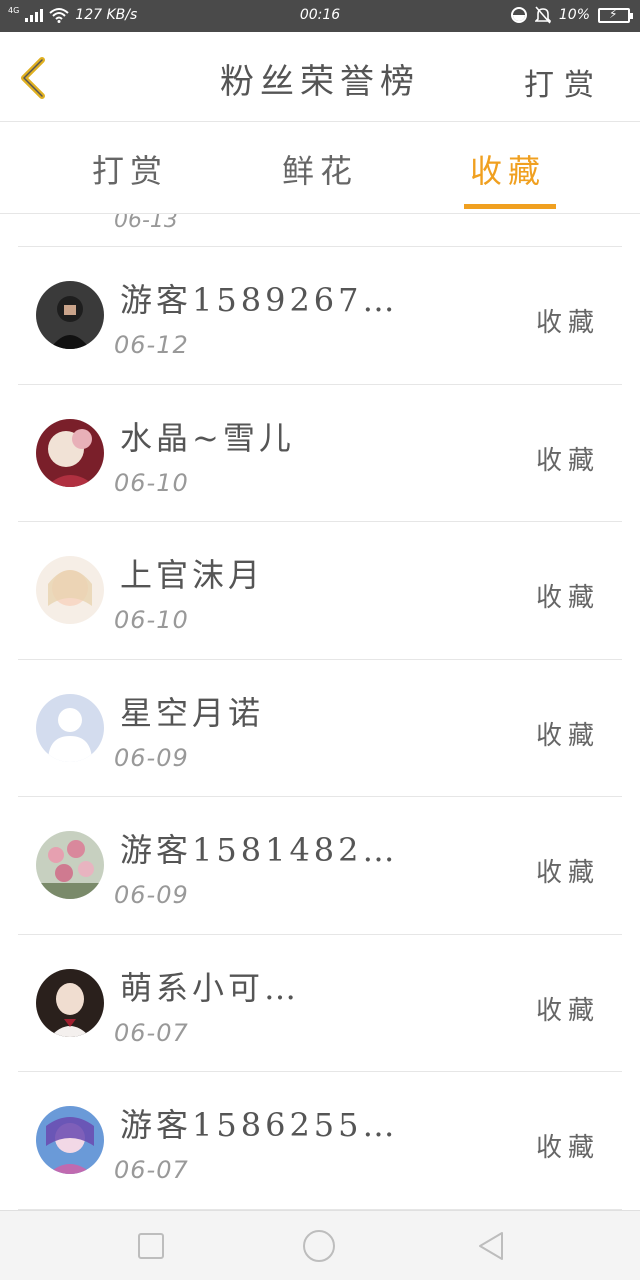 Image resolution: width=640 pixels, height=1280 pixels. Describe the element at coordinates (151, 345) in the screenshot. I see `list-item-date: 06-12` at that location.